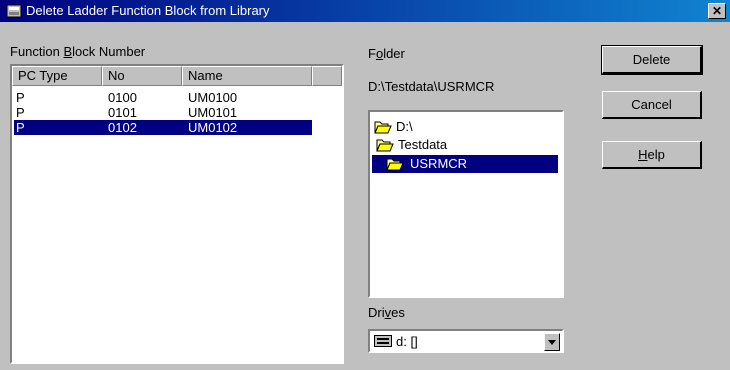  Describe the element at coordinates (327, 76) in the screenshot. I see `column-filler` at that location.